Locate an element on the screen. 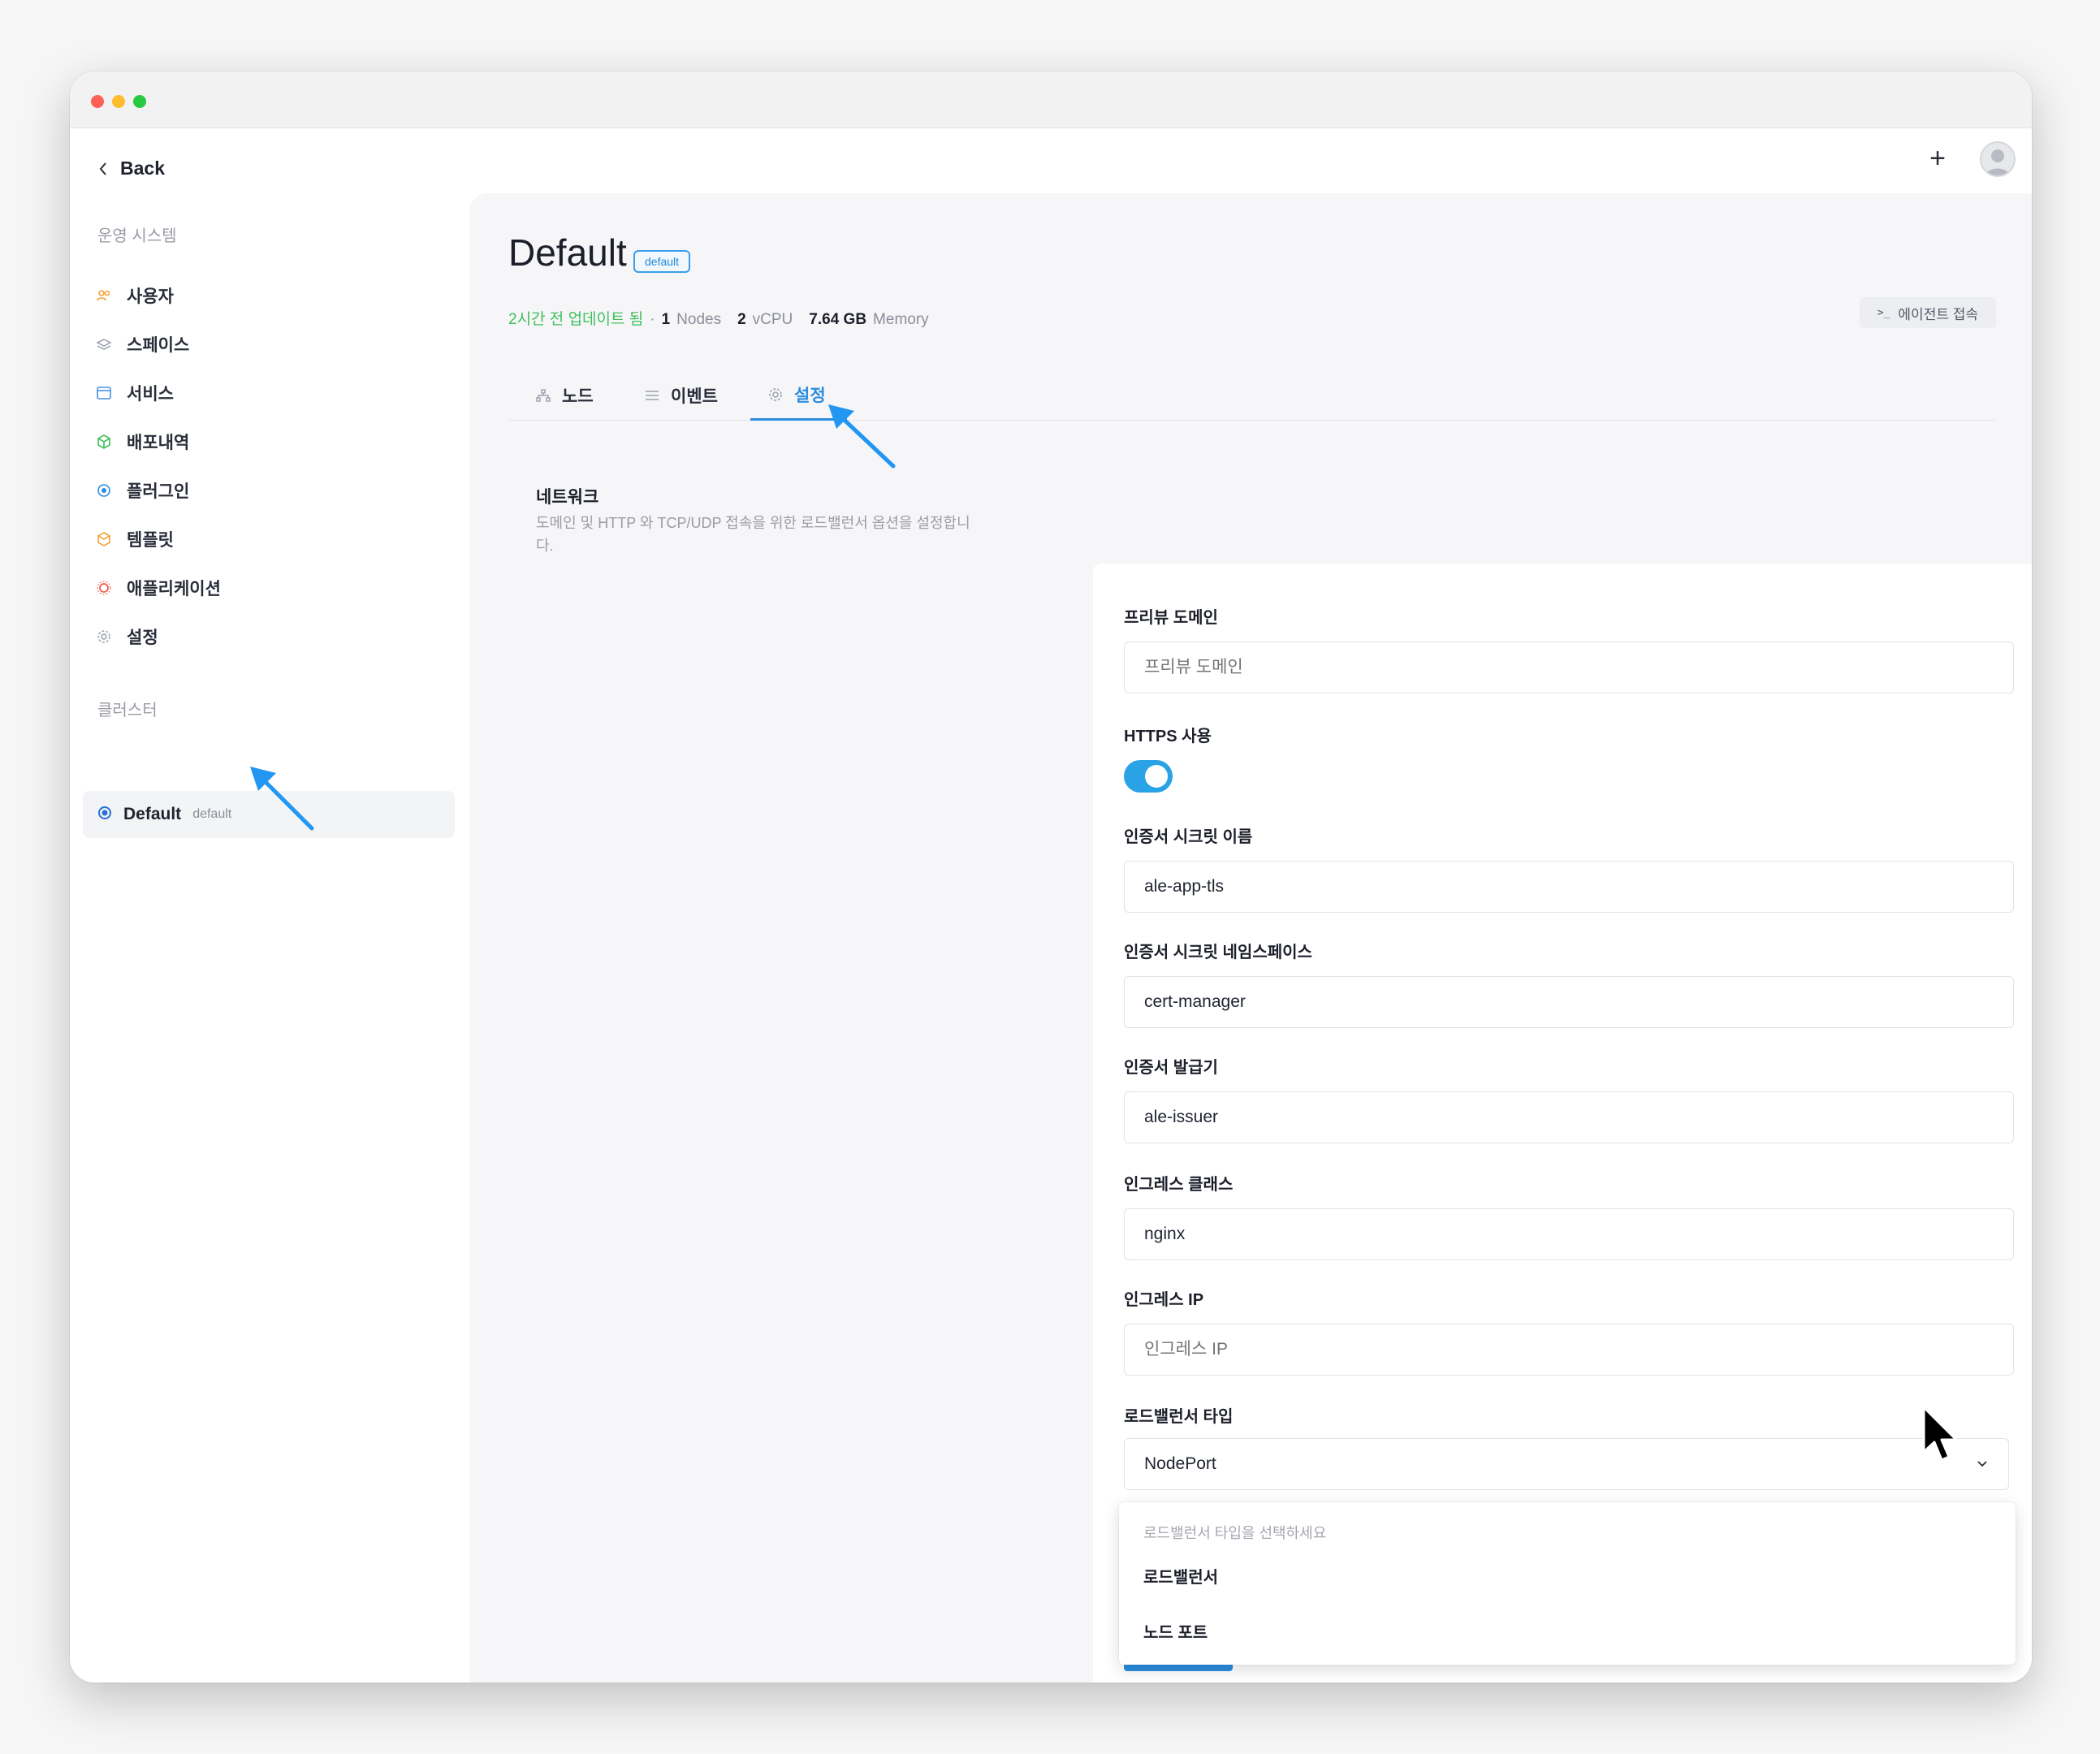  tab-bar: 노드 이벤트 설정 is located at coordinates (1252, 395).